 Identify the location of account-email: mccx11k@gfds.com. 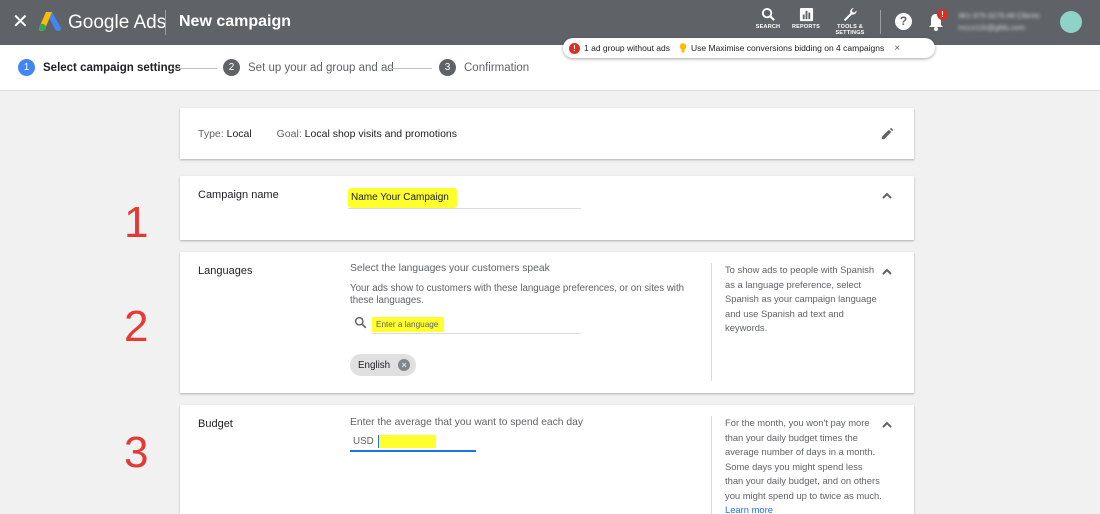
(992, 27).